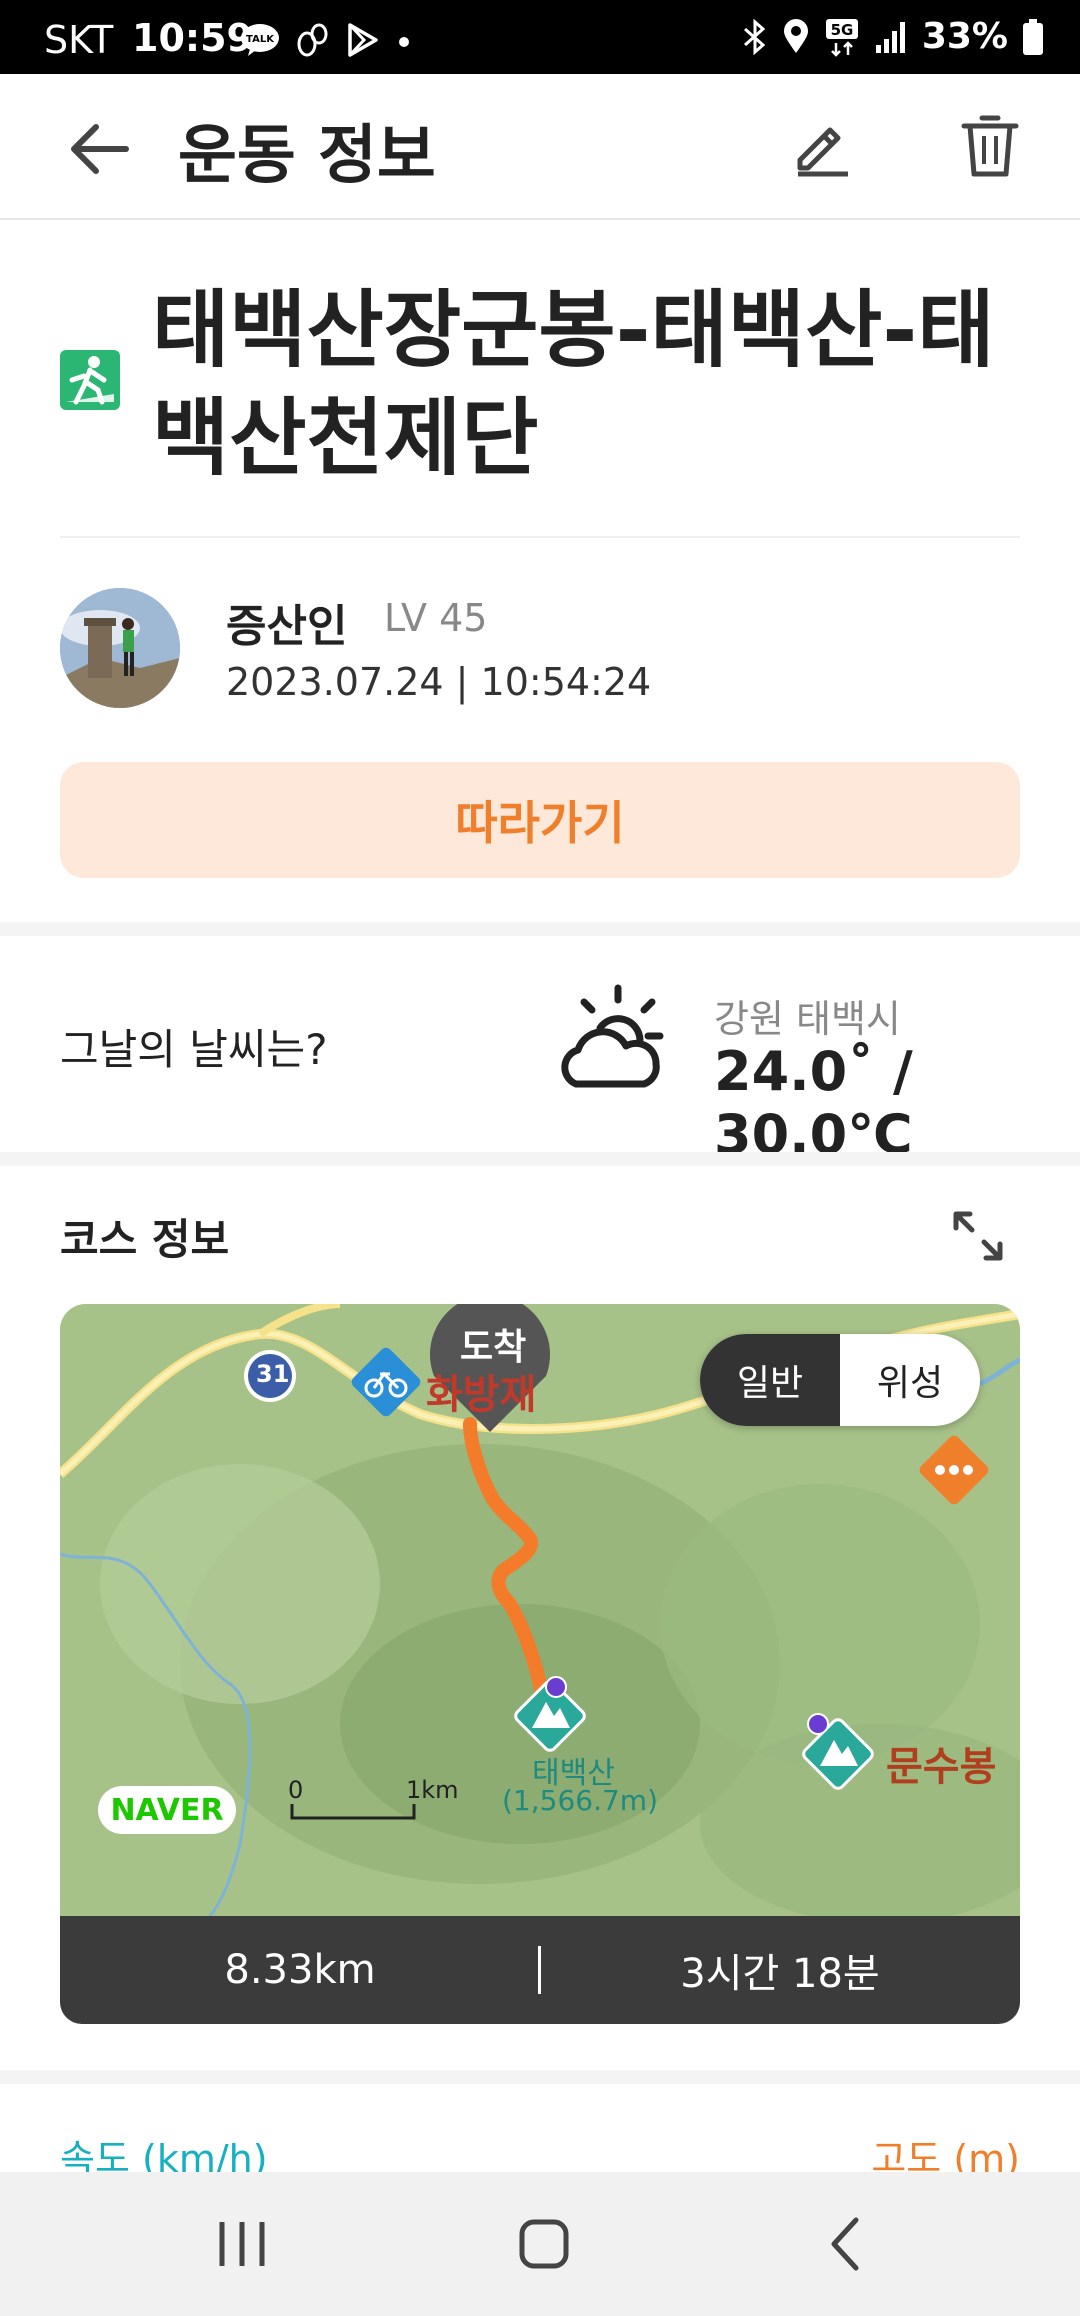 This screenshot has width=1080, height=2316. Describe the element at coordinates (242, 2244) in the screenshot. I see `recent-apps-icon` at that location.